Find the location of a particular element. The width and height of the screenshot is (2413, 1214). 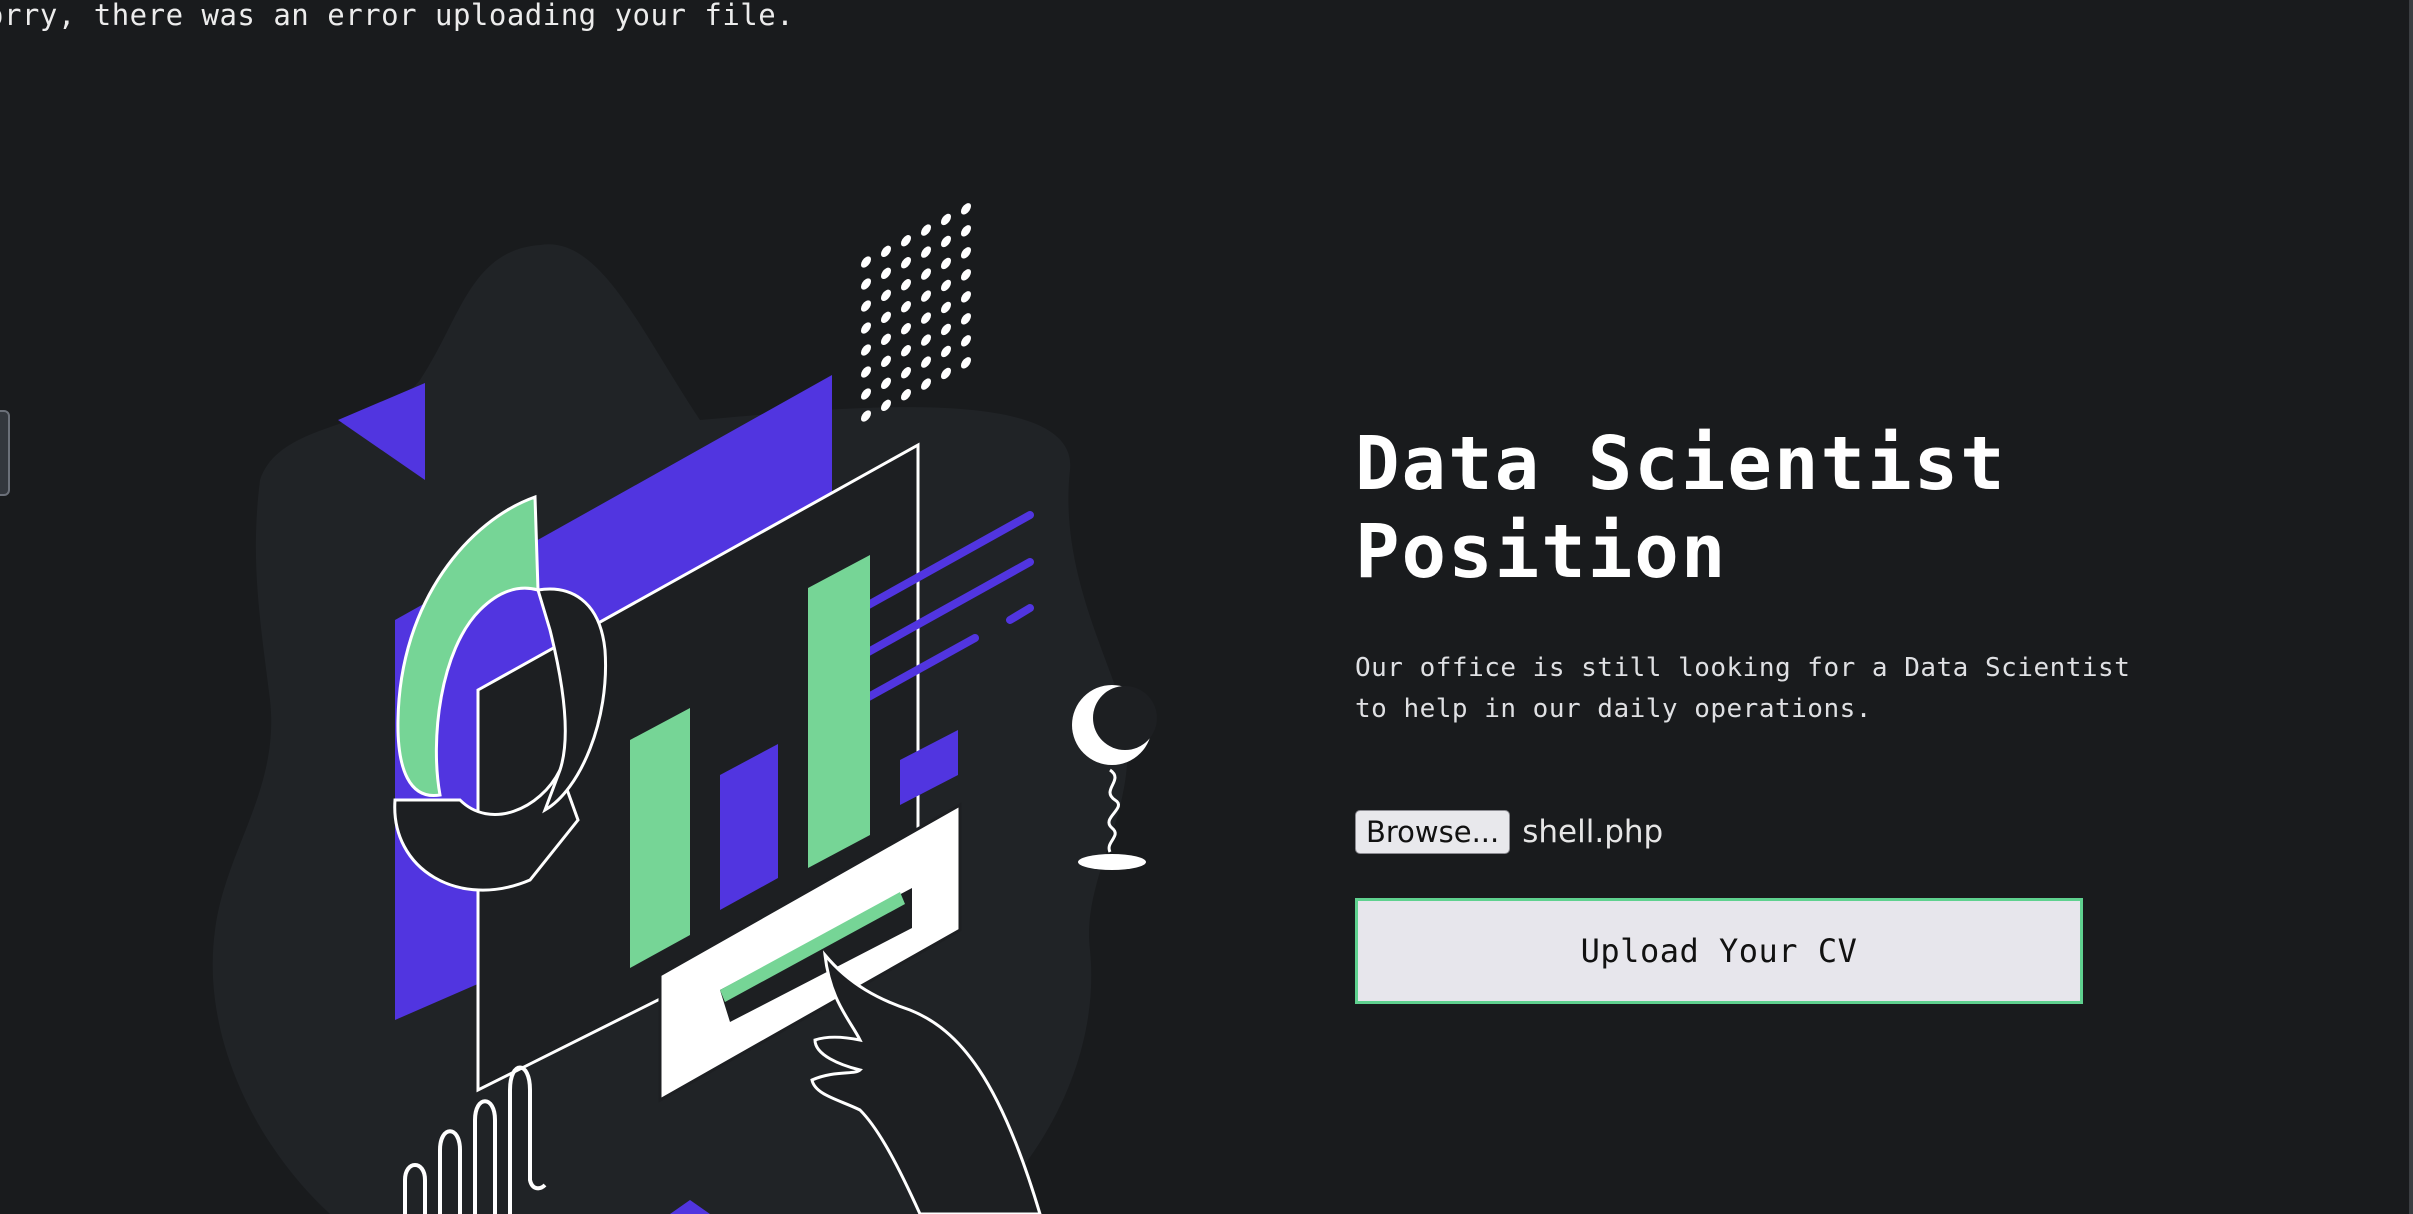

selected-file-name: shell.php is located at coordinates (1593, 832).